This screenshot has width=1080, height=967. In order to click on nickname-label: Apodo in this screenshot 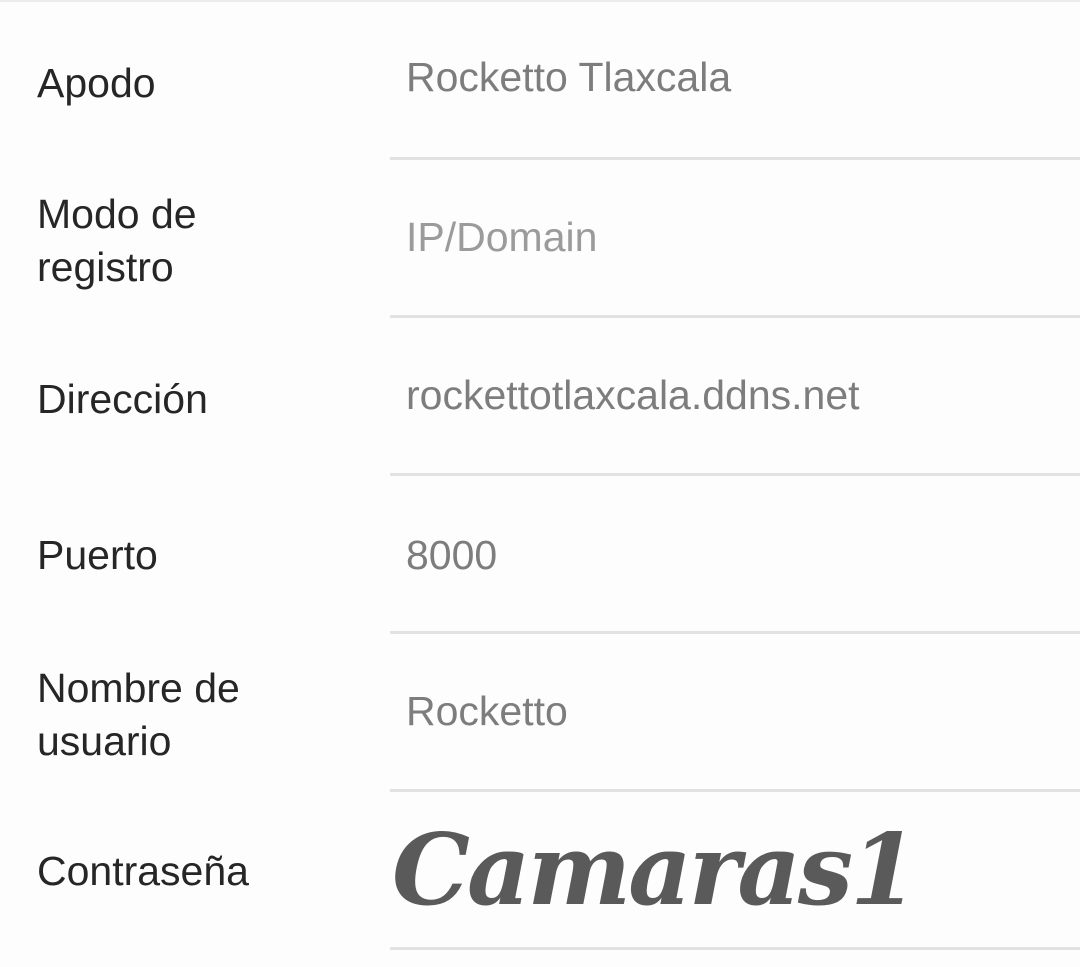, I will do `click(96, 82)`.